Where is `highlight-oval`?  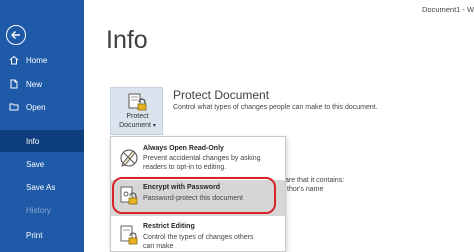
highlight-oval is located at coordinates (194, 195).